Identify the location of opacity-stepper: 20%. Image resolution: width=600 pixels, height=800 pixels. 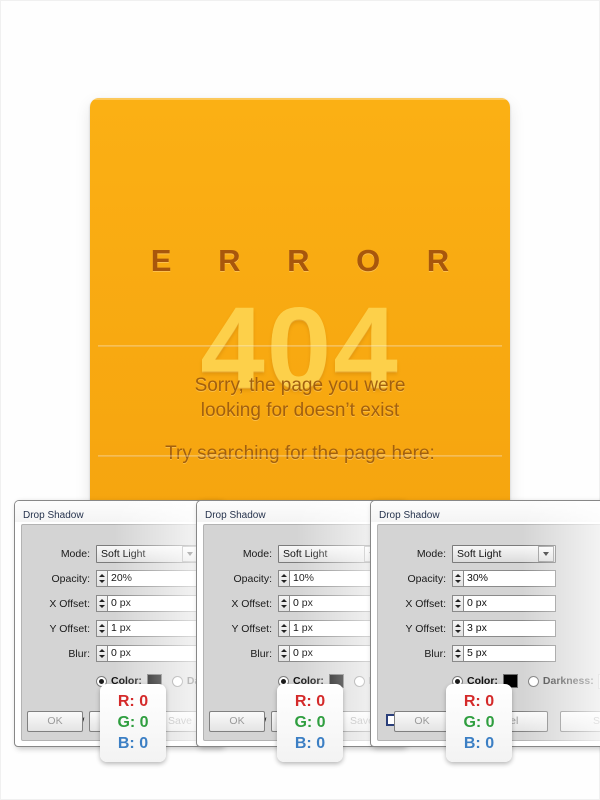
(148, 578).